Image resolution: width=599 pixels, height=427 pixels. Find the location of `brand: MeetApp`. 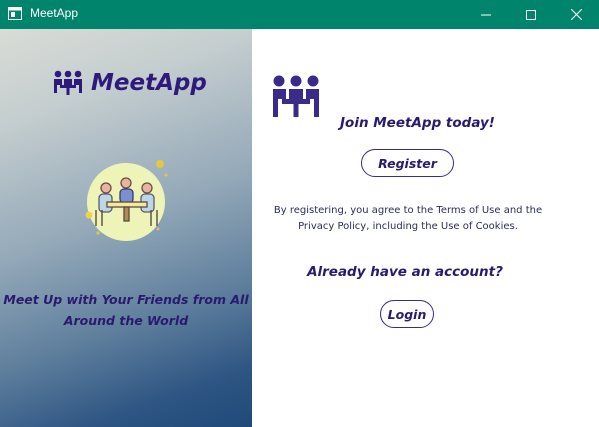

brand: MeetApp is located at coordinates (130, 83).